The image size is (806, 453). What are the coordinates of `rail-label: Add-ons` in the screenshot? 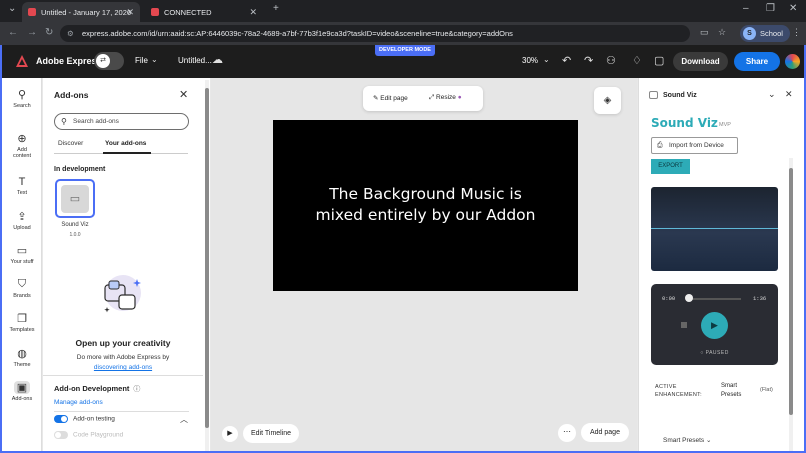 It's located at (22, 399).